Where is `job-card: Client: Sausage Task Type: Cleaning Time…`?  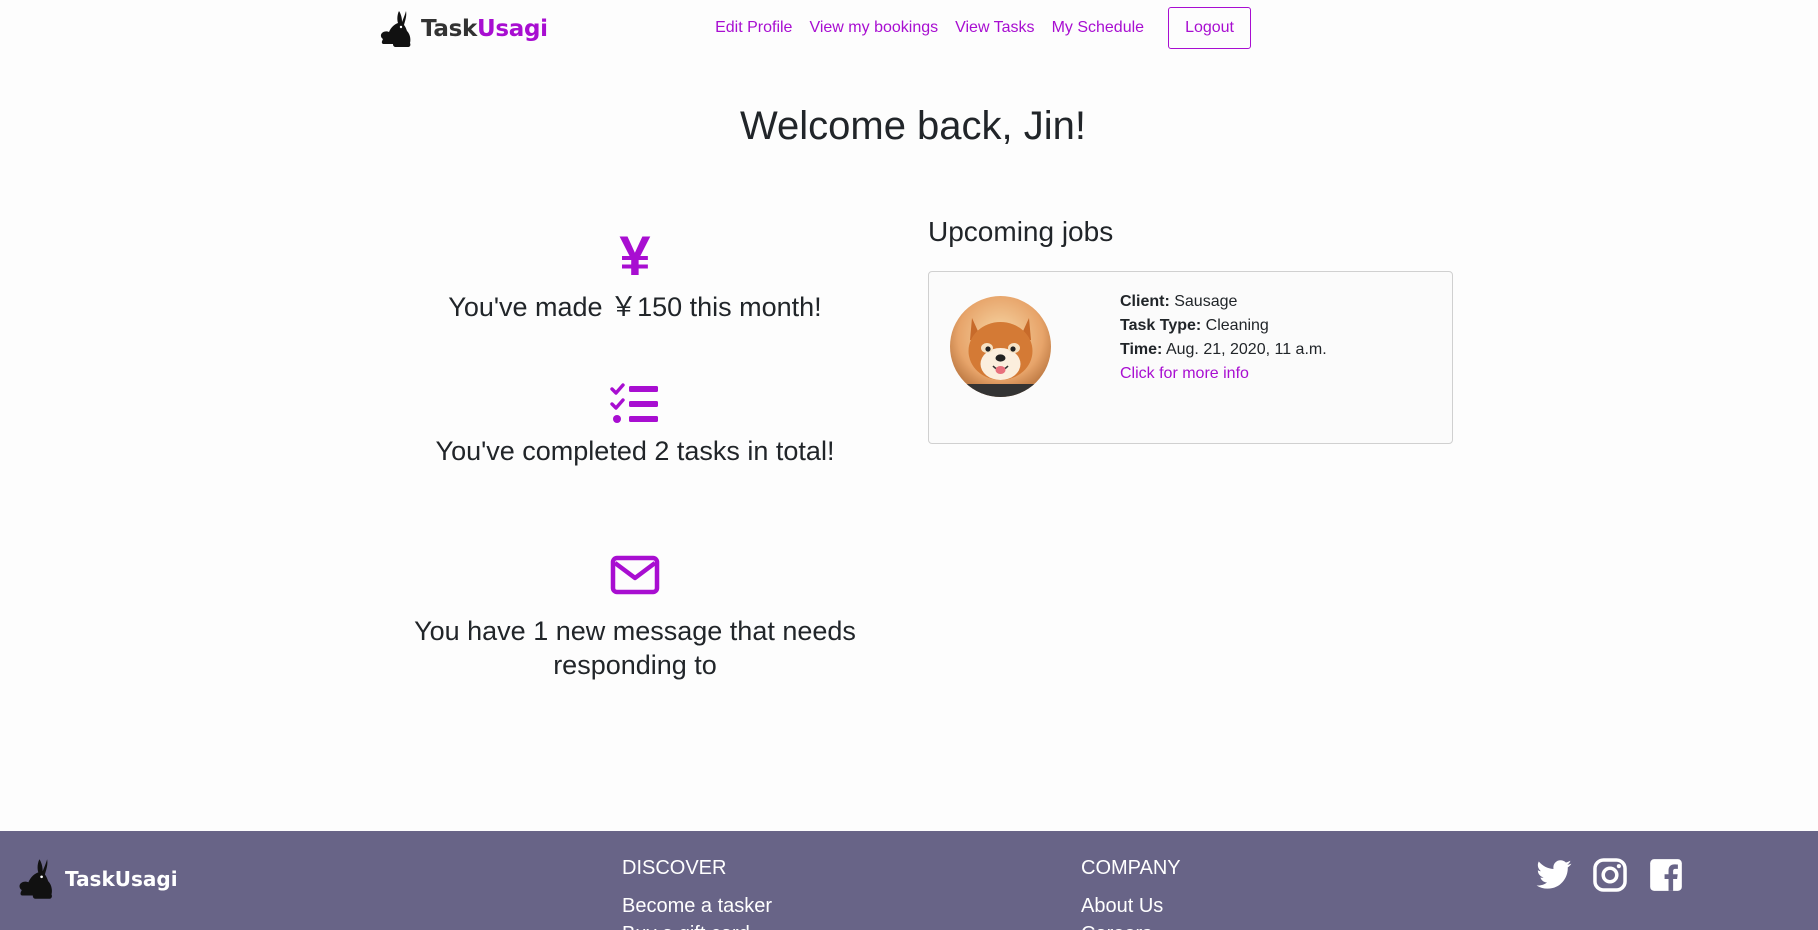 job-card: Client: Sausage Task Type: Cleaning Time… is located at coordinates (1190, 357).